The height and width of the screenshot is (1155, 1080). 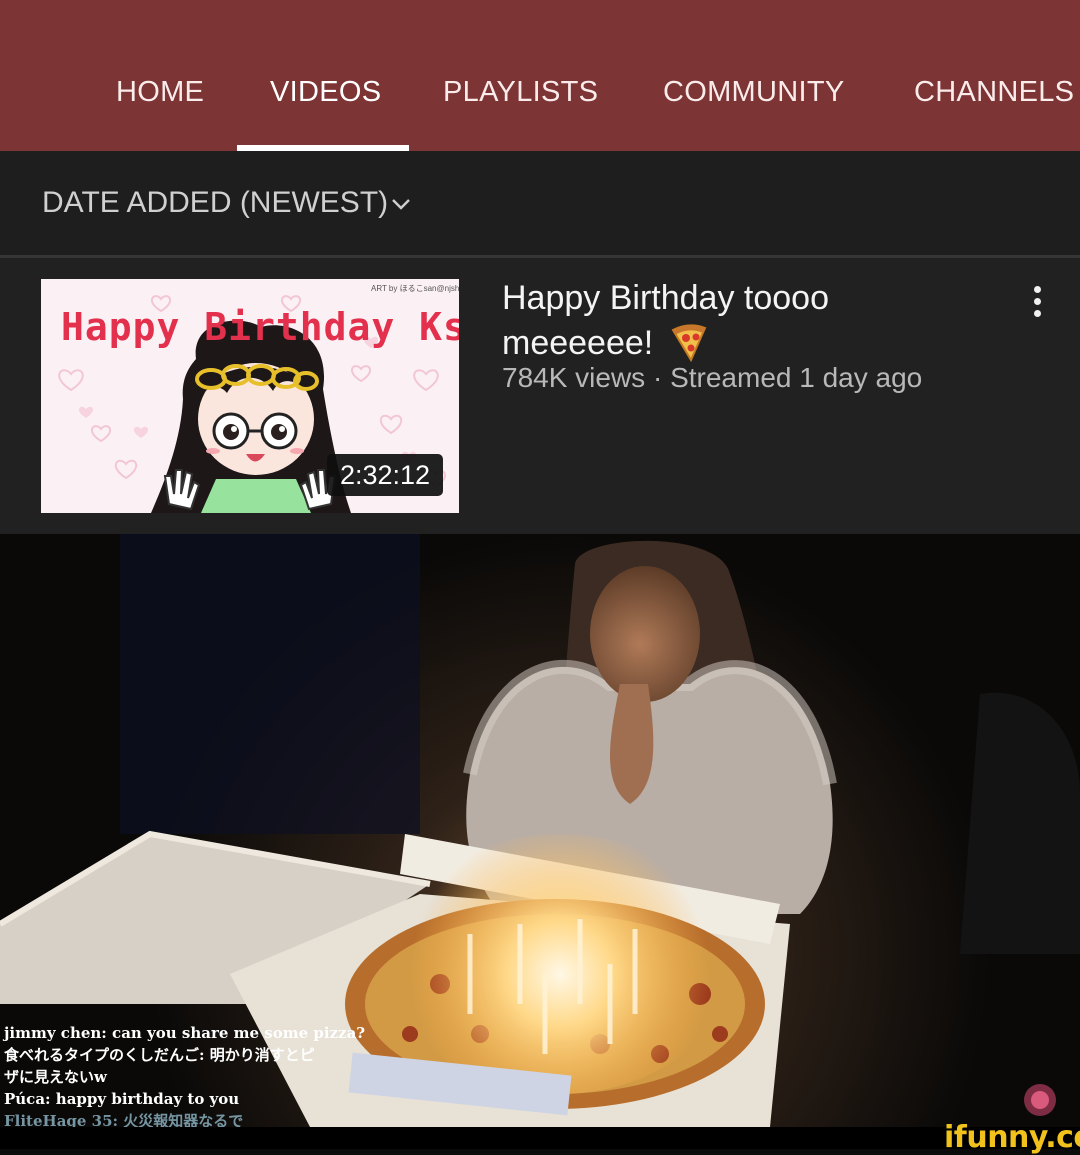 I want to click on video-metadata: 784K views · Streamed 1 day ago, so click(x=712, y=377).